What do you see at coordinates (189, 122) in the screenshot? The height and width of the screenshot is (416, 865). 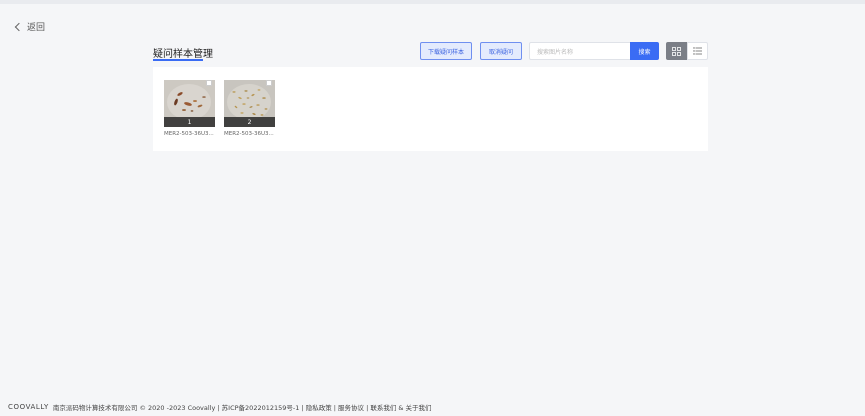 I see `sample-index: 1` at bounding box center [189, 122].